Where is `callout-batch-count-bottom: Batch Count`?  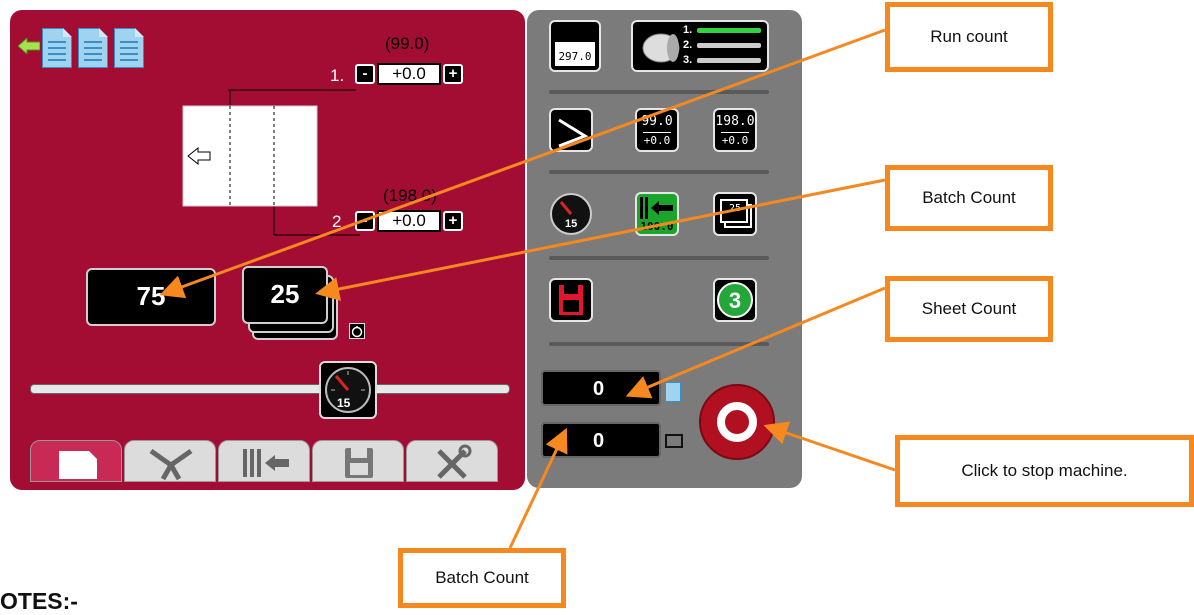
callout-batch-count-bottom: Batch Count is located at coordinates (482, 578).